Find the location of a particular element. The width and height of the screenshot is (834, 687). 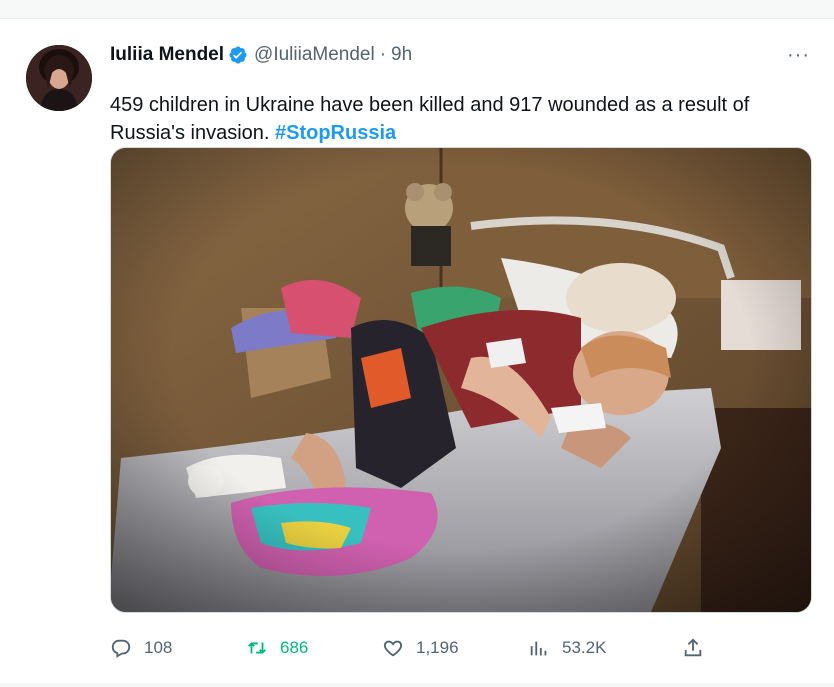

views-count: 53.2K is located at coordinates (584, 647).